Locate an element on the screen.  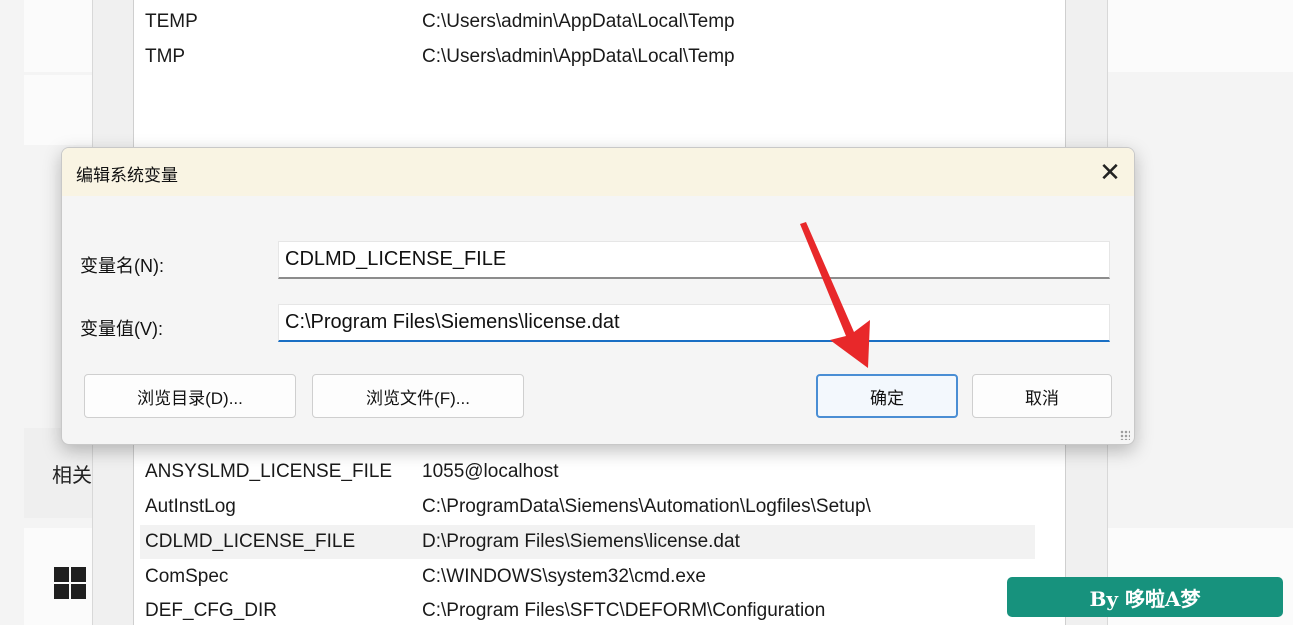
variable-value-input is located at coordinates (694, 323).